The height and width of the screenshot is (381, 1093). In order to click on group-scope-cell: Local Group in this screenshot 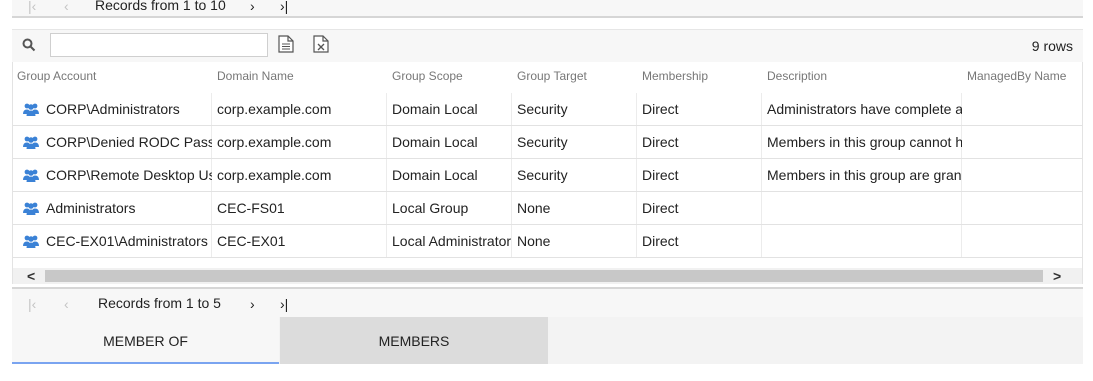, I will do `click(430, 208)`.